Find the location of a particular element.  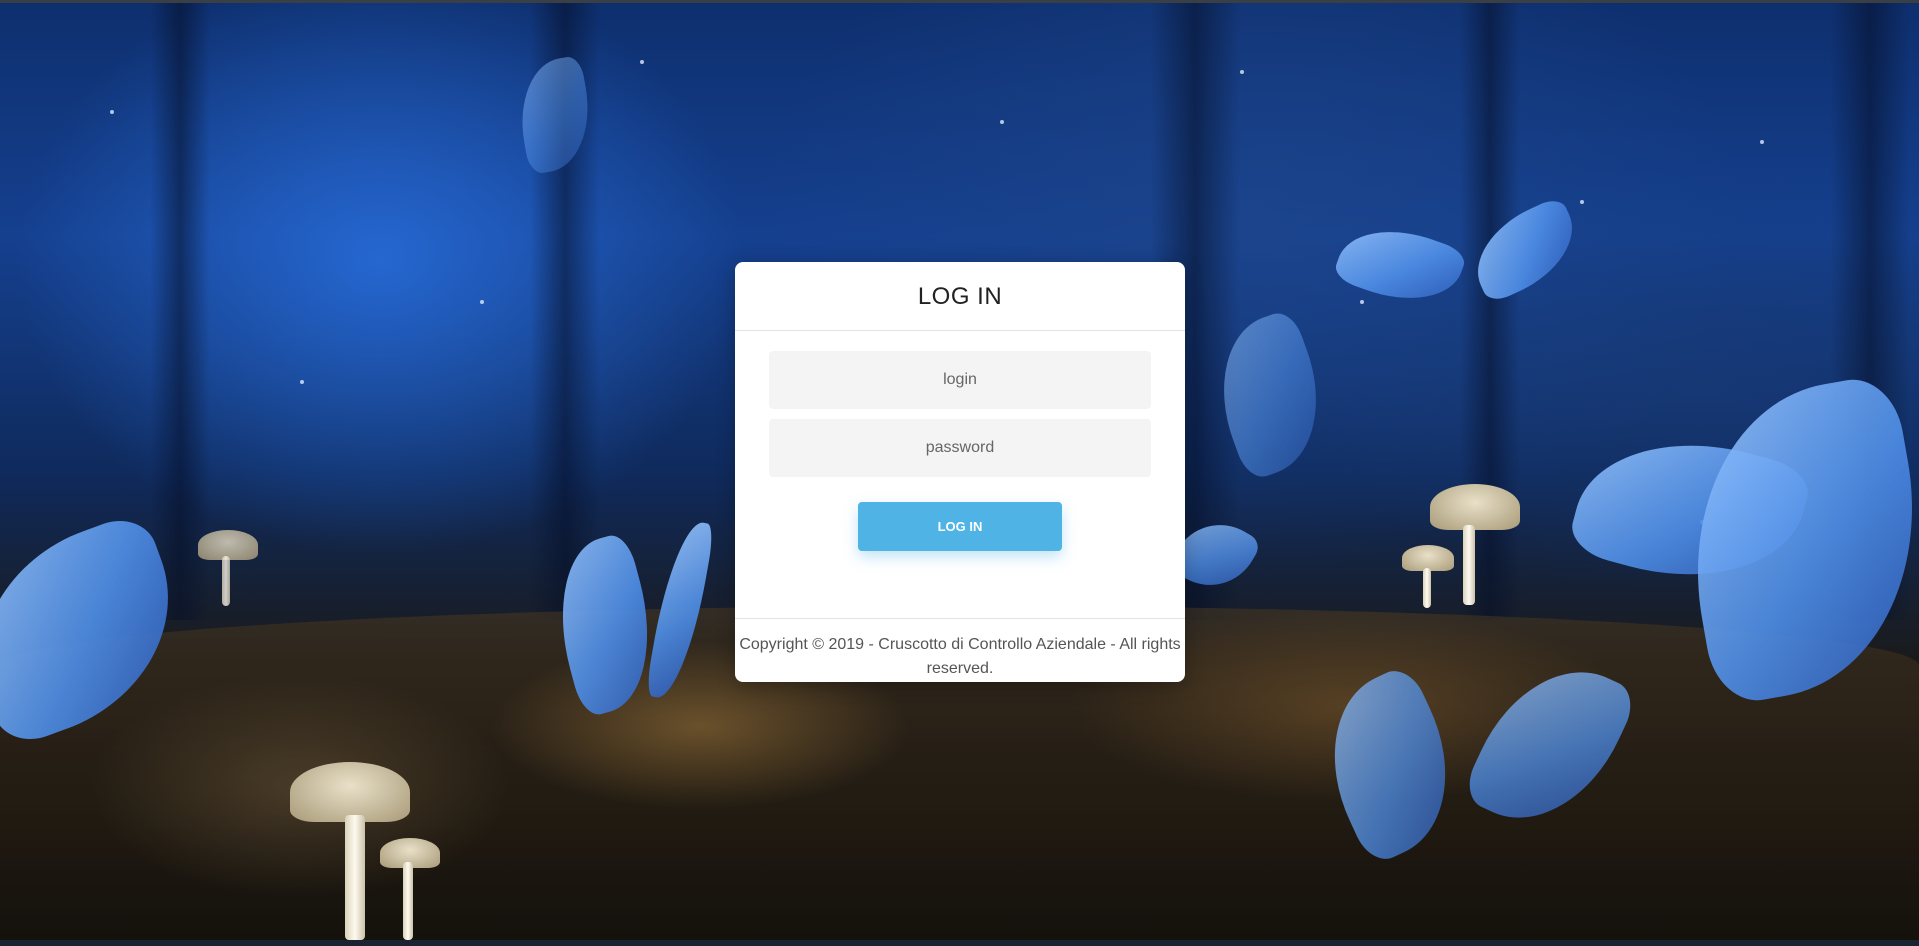

login-button: LOG IN is located at coordinates (960, 526).